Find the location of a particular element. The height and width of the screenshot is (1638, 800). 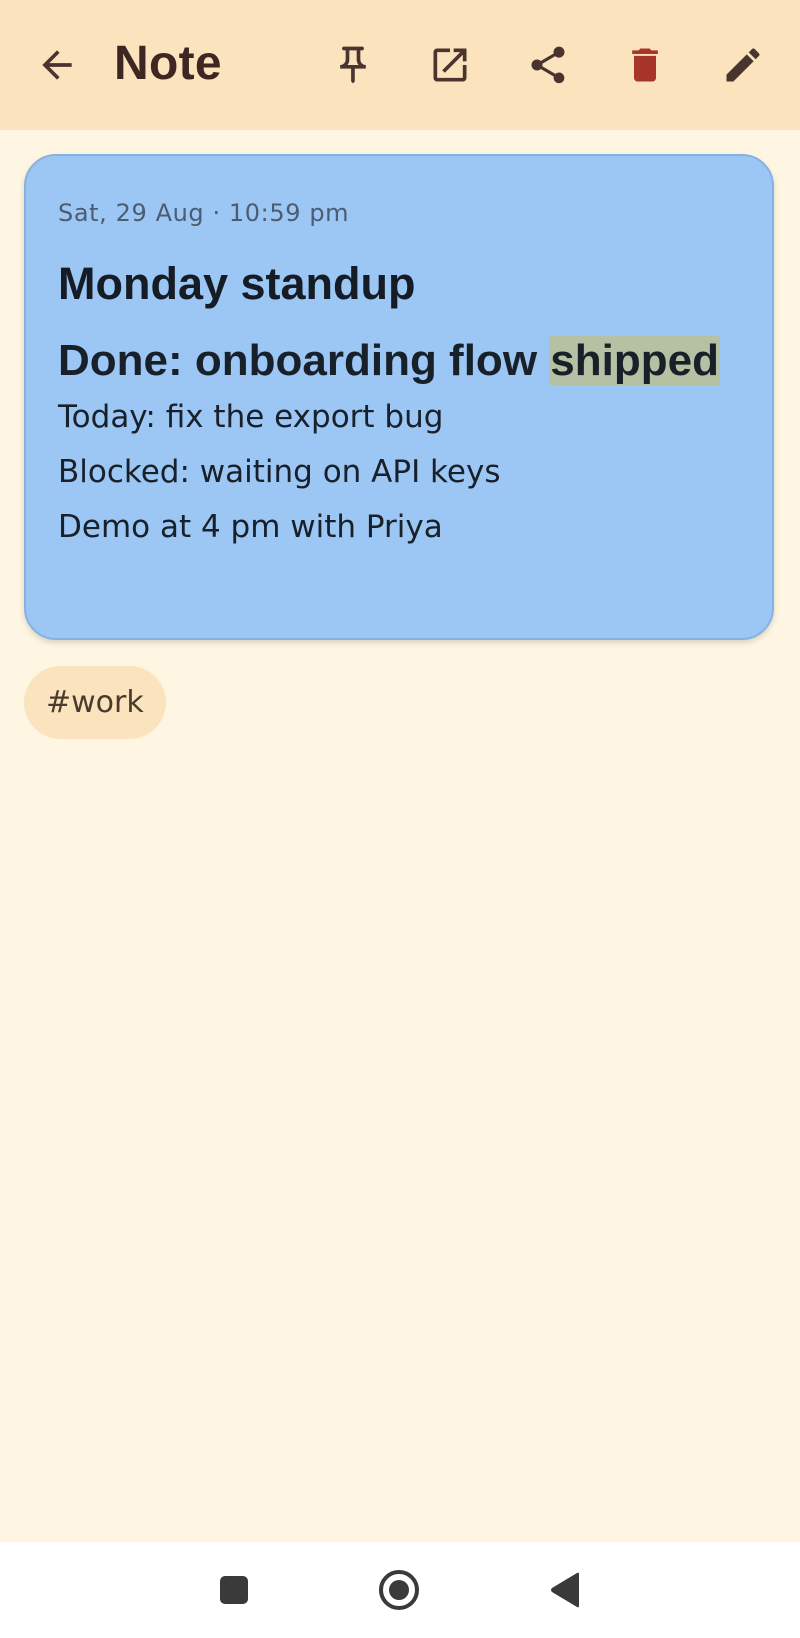

note-title: Monday standup is located at coordinates (237, 283).